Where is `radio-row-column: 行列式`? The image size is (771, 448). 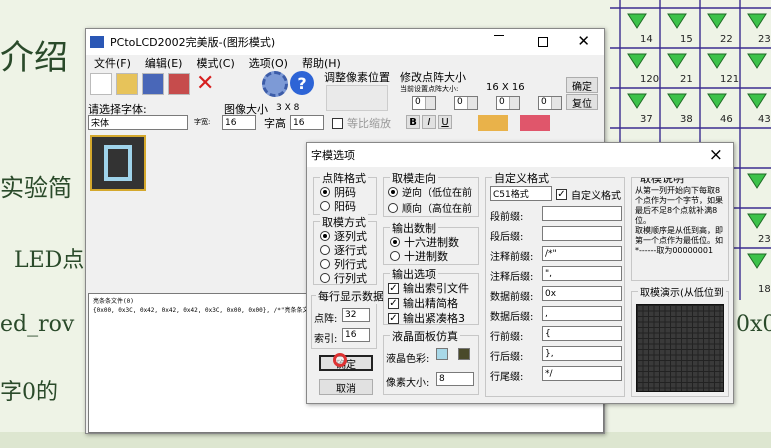 radio-row-column: 行列式 is located at coordinates (343, 278).